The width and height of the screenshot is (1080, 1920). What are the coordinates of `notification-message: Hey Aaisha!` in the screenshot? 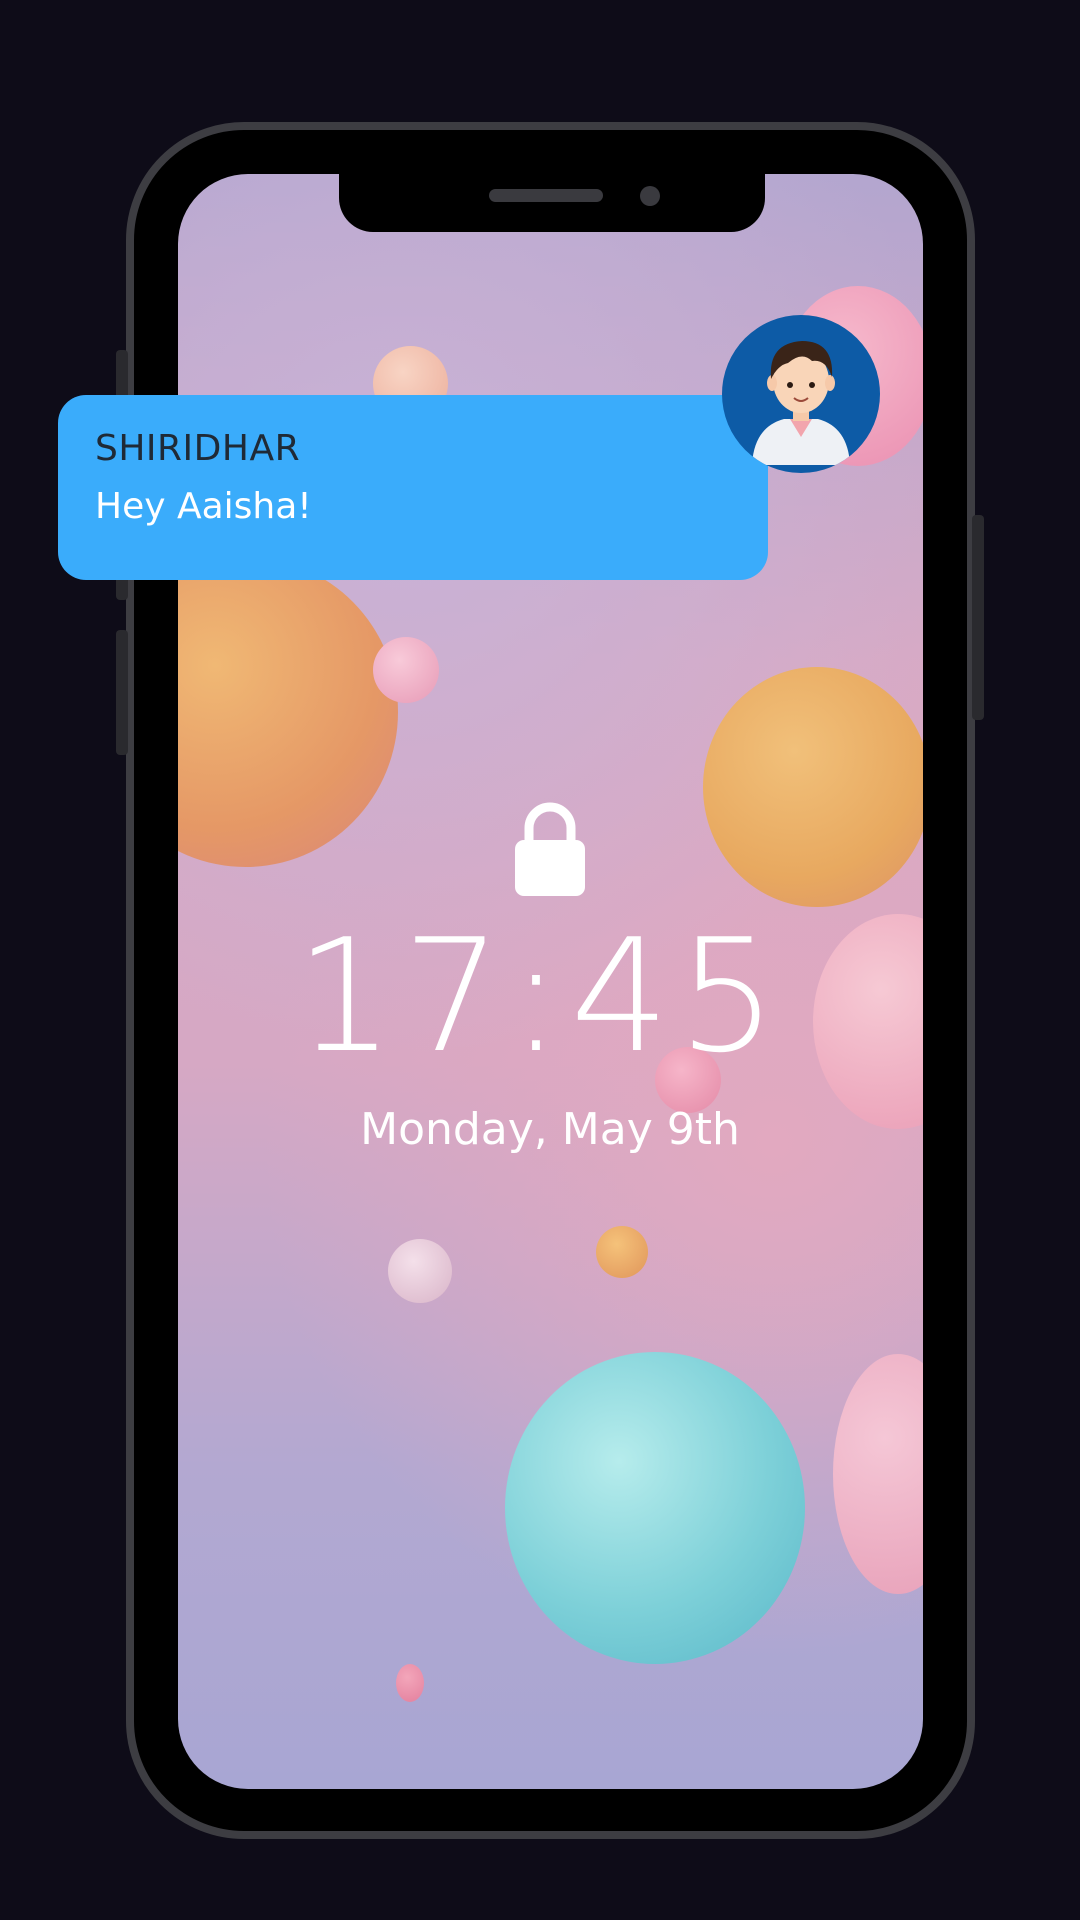 It's located at (203, 506).